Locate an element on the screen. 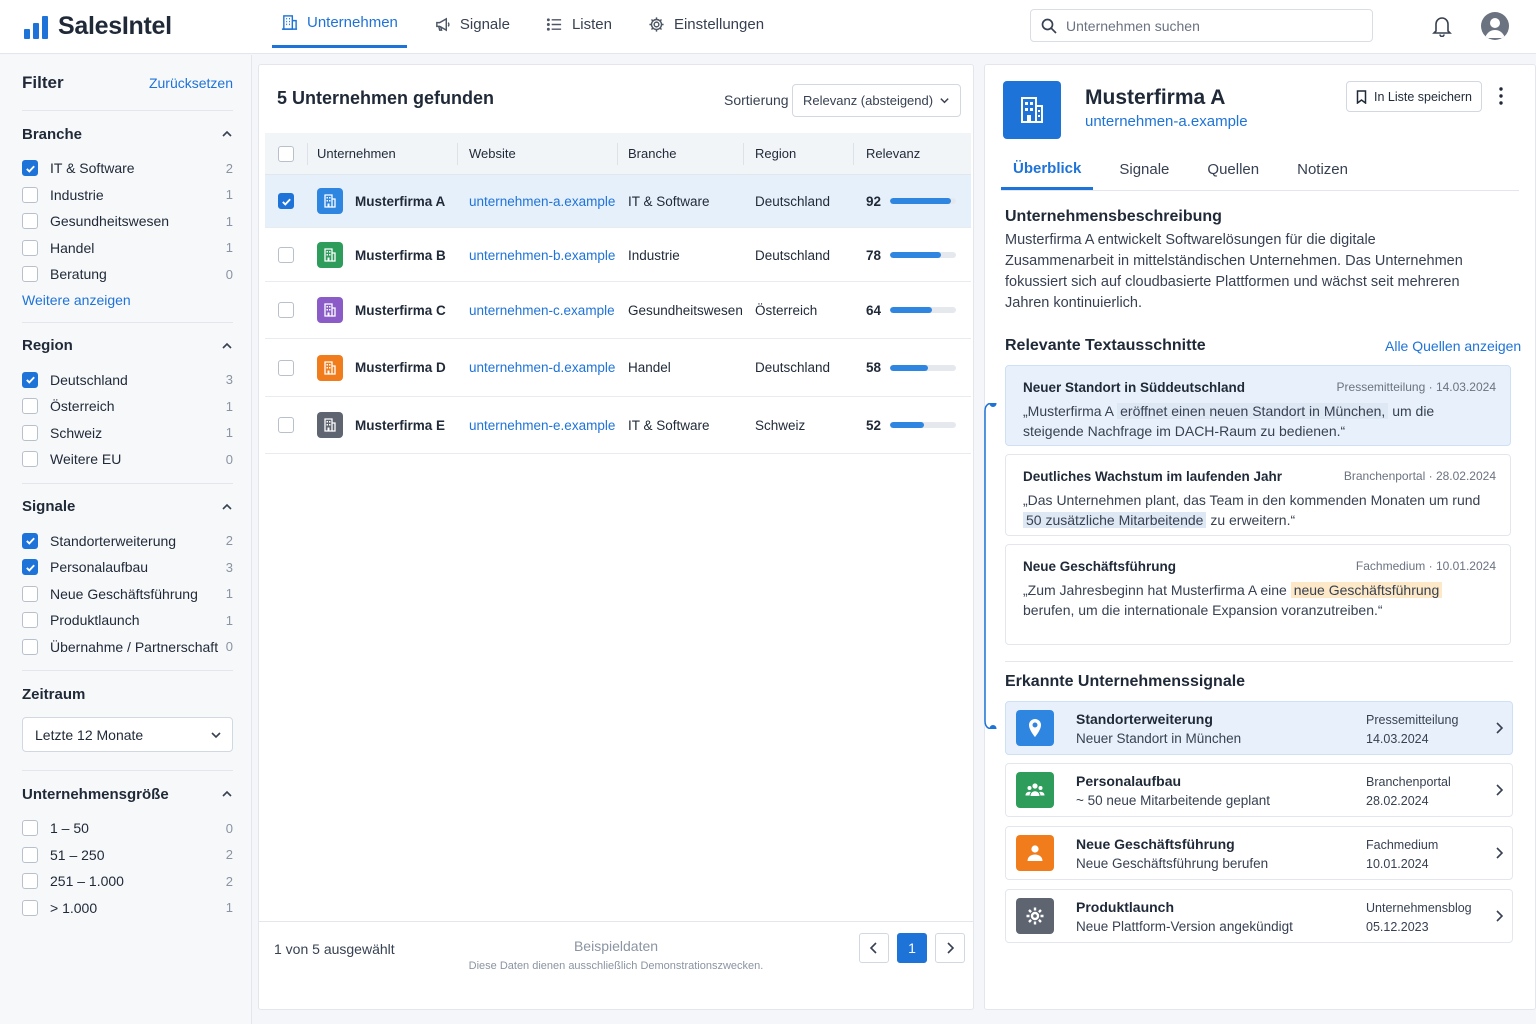 The height and width of the screenshot is (1024, 1536). tab-ueberblick: Überblick is located at coordinates (1047, 169).